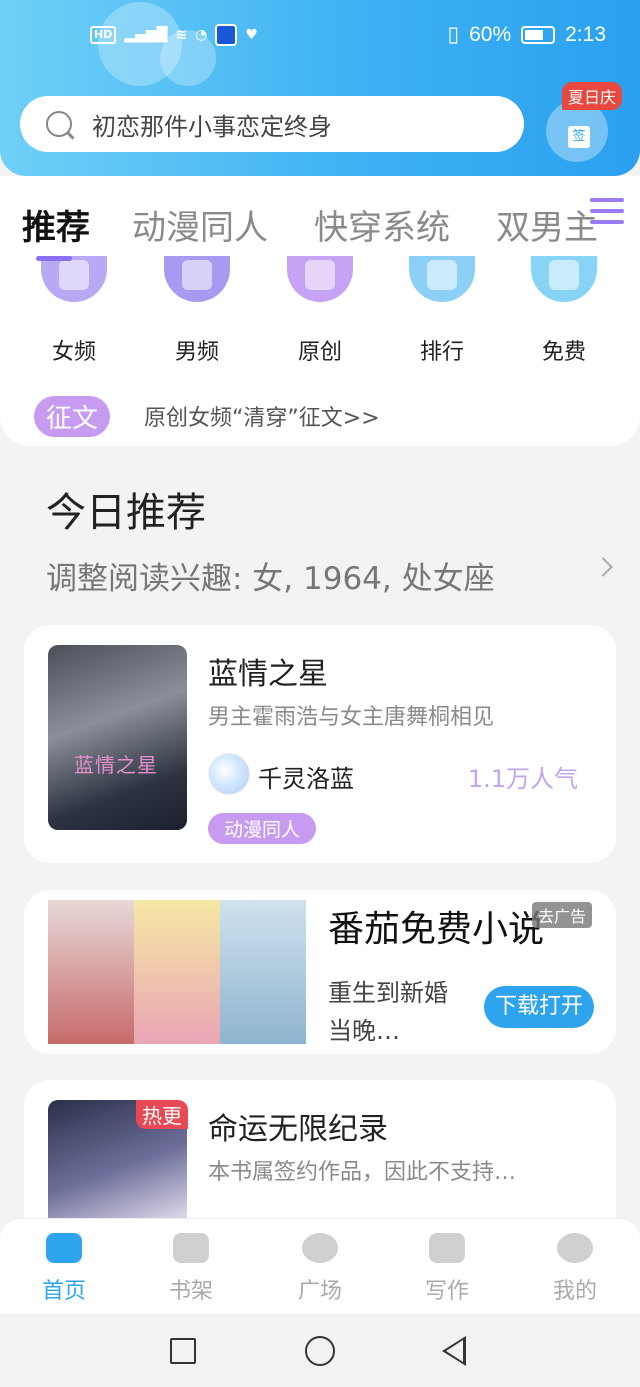 Image resolution: width=640 pixels, height=1387 pixels. What do you see at coordinates (579, 137) in the screenshot?
I see `gift-icon: 签` at bounding box center [579, 137].